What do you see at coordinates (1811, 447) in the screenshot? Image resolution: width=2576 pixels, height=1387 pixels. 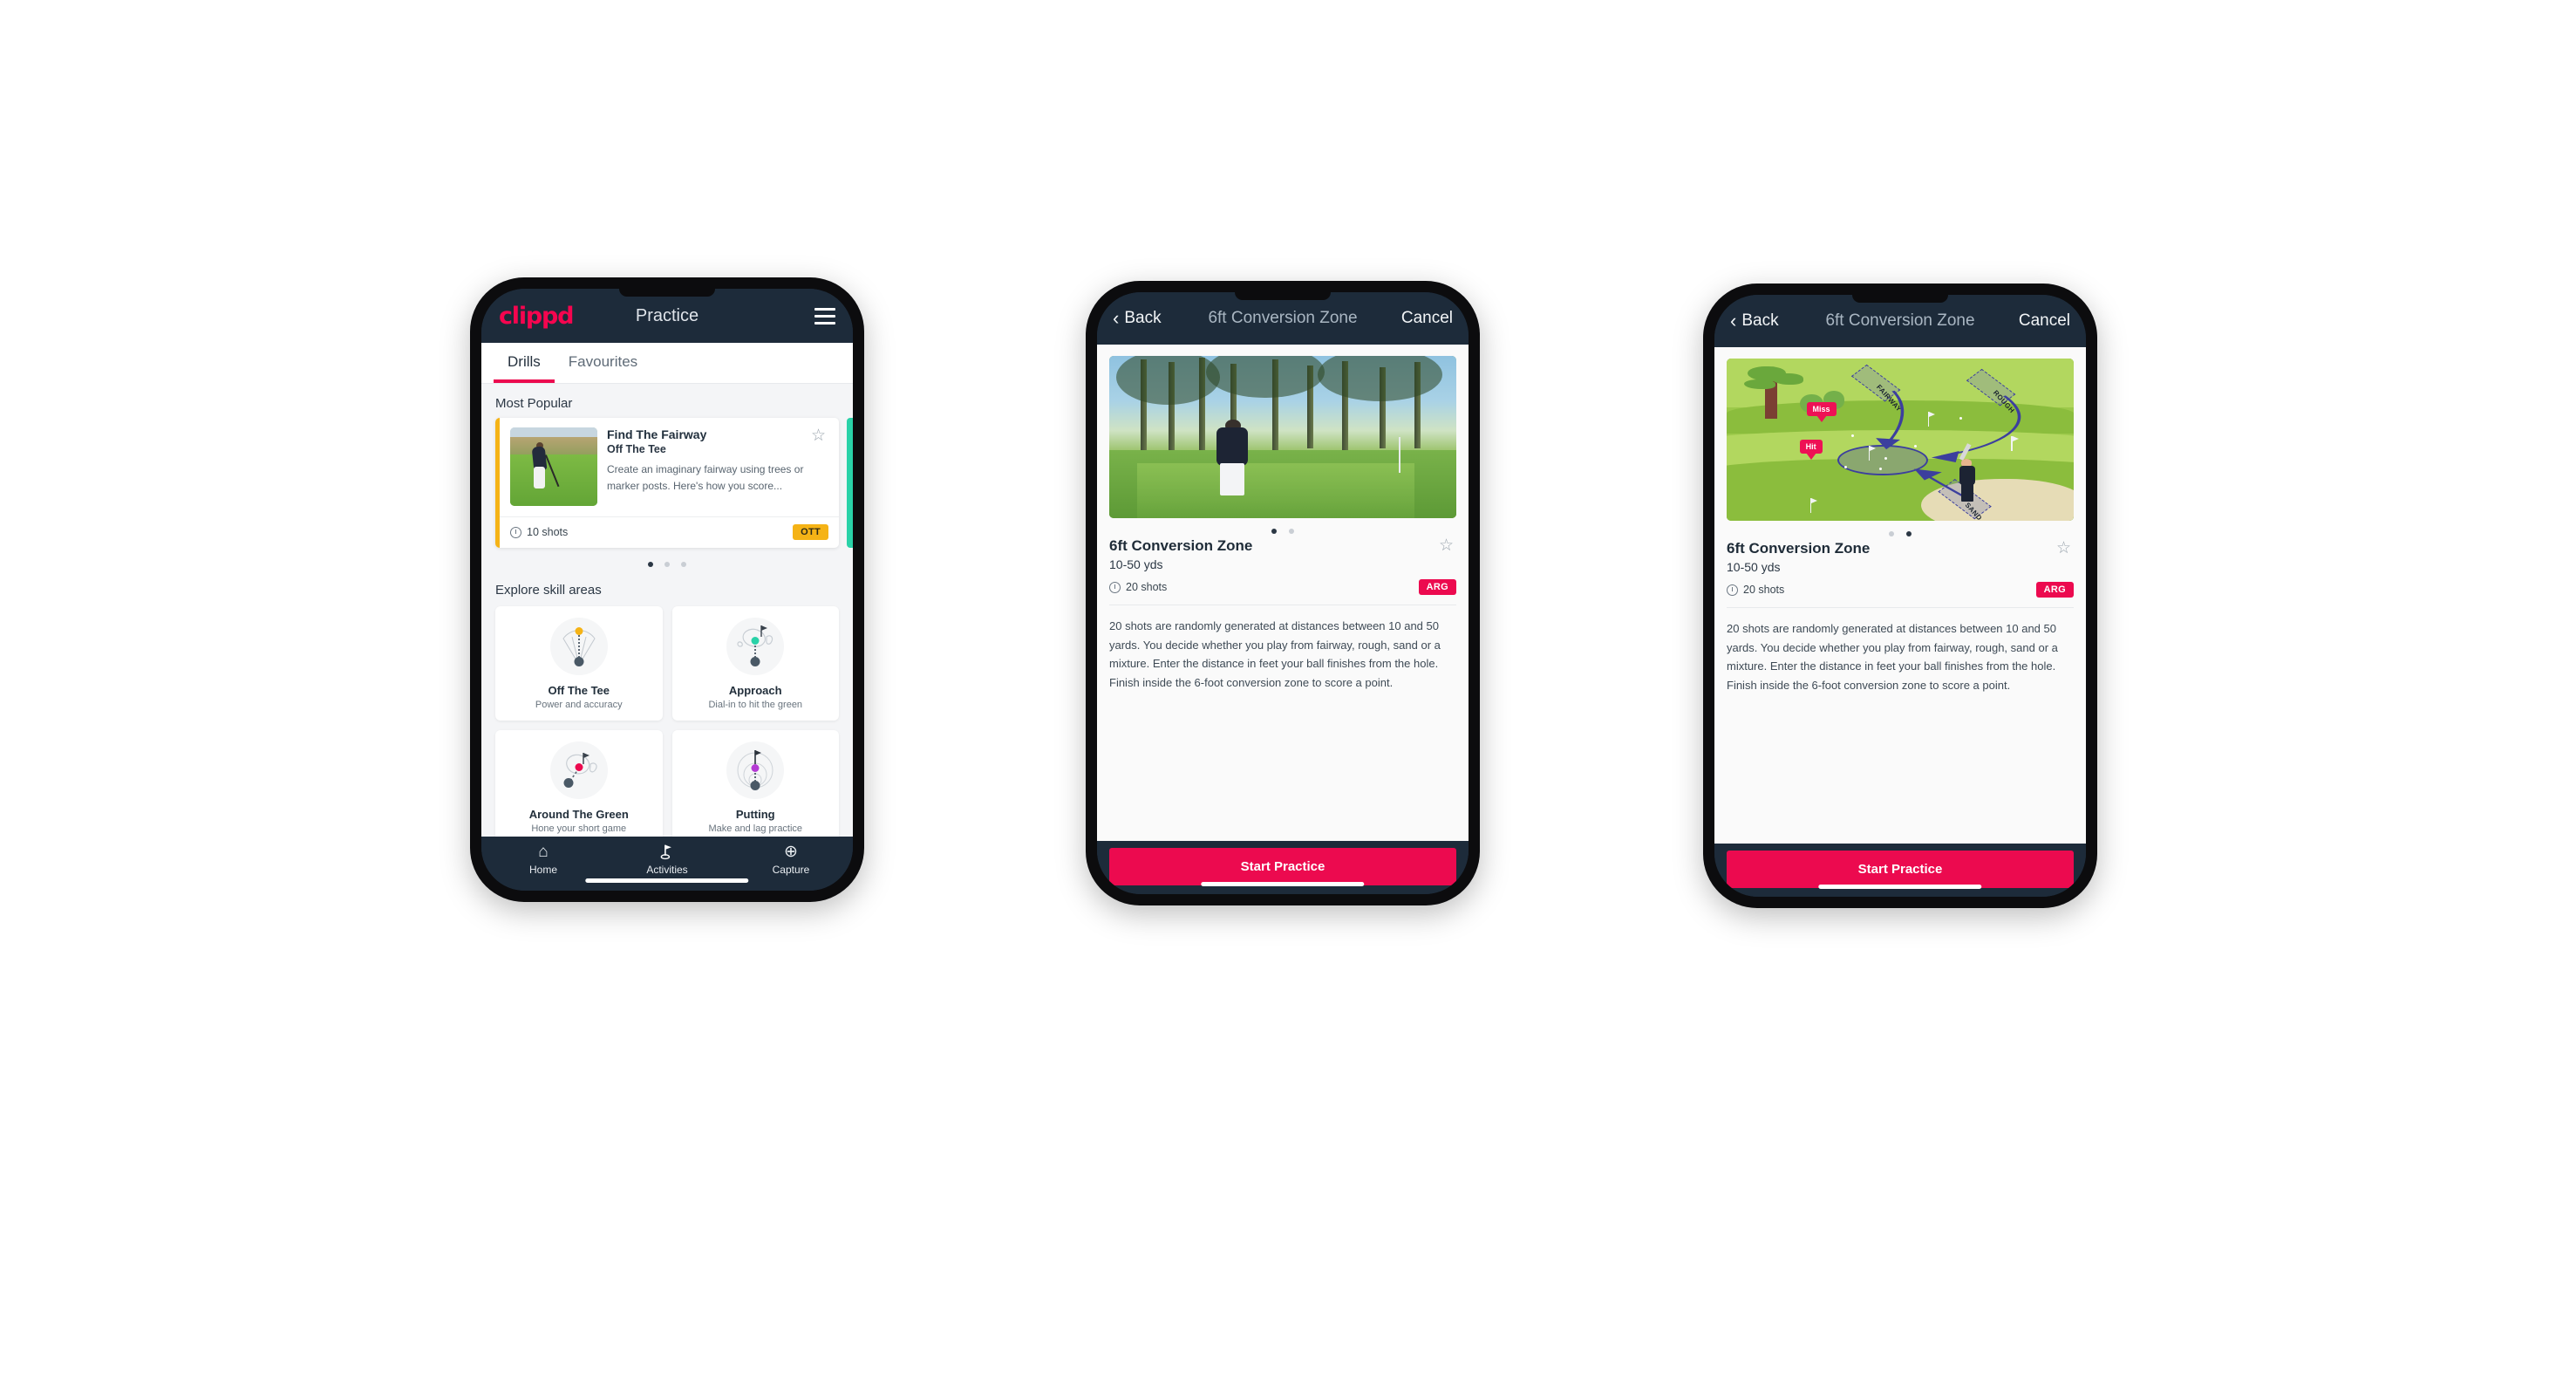 I see `tag-hit: Hit` at bounding box center [1811, 447].